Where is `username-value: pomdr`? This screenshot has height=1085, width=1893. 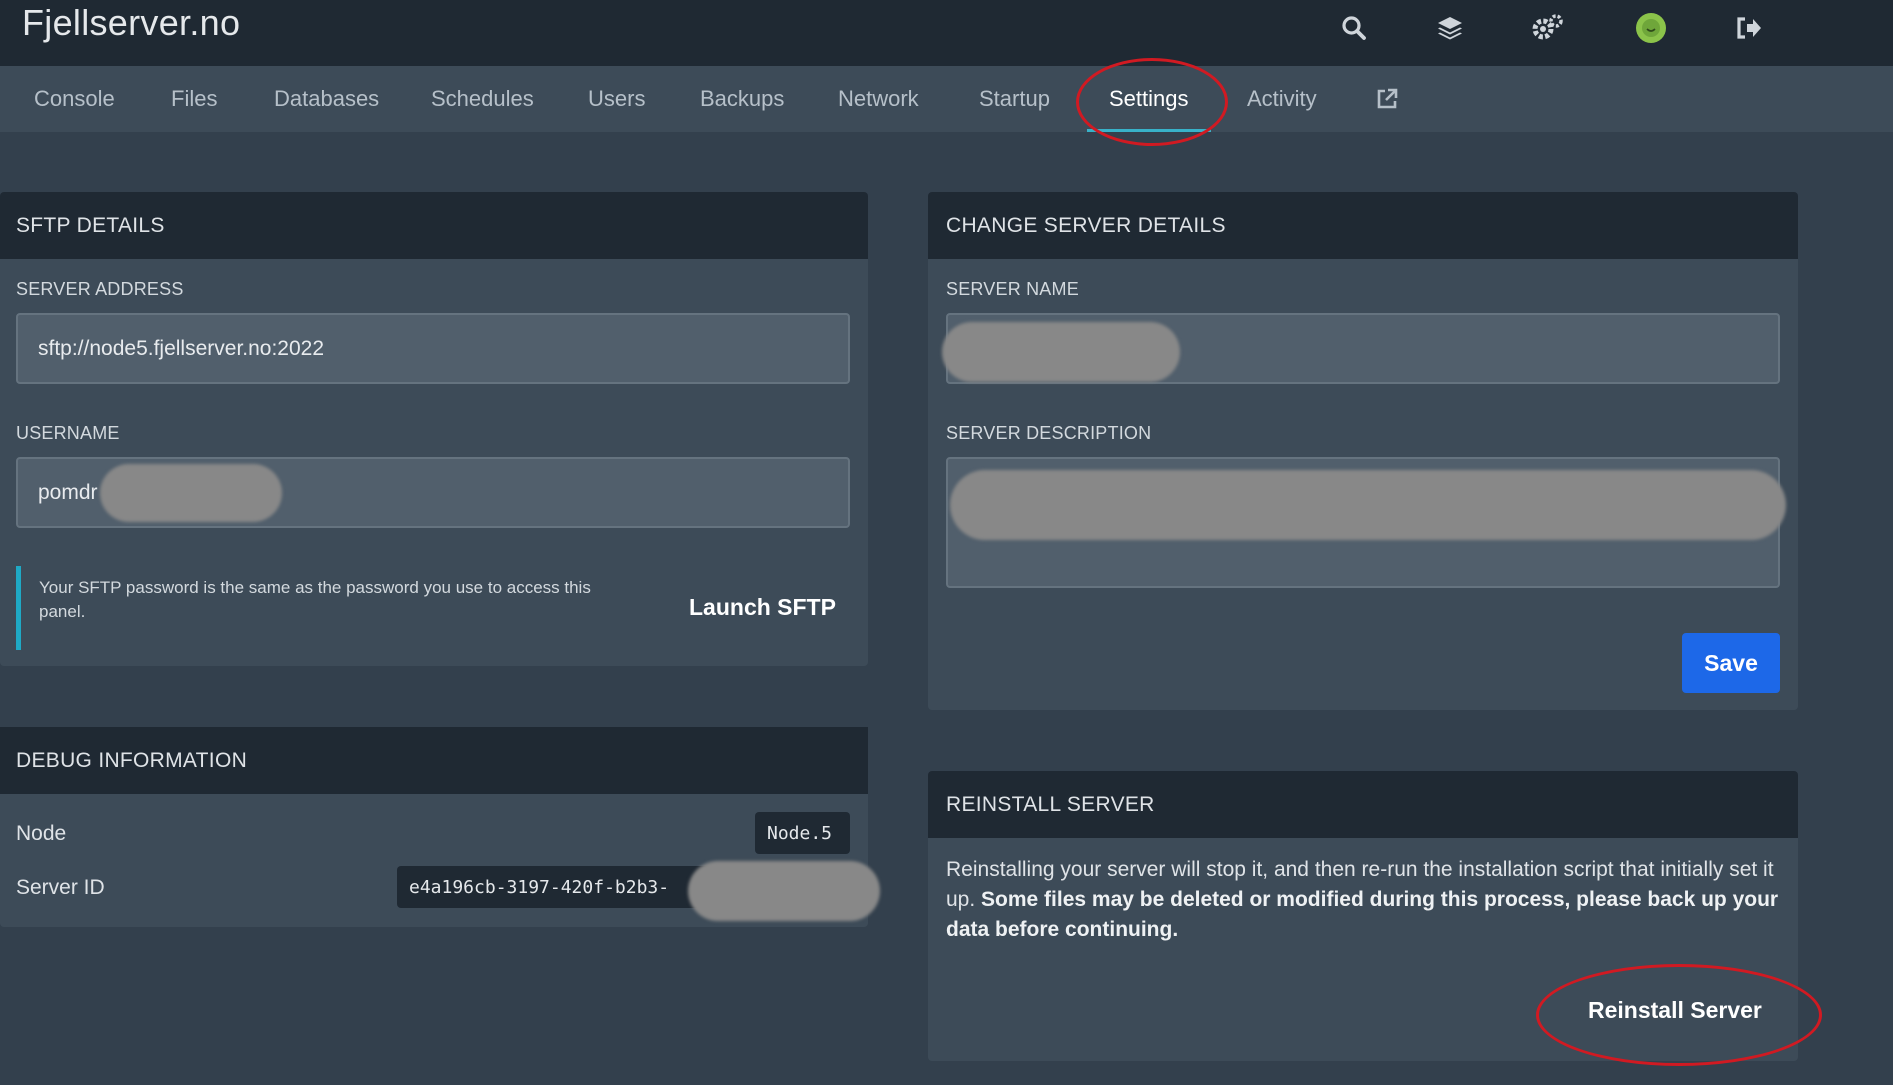
username-value: pomdr is located at coordinates (68, 492).